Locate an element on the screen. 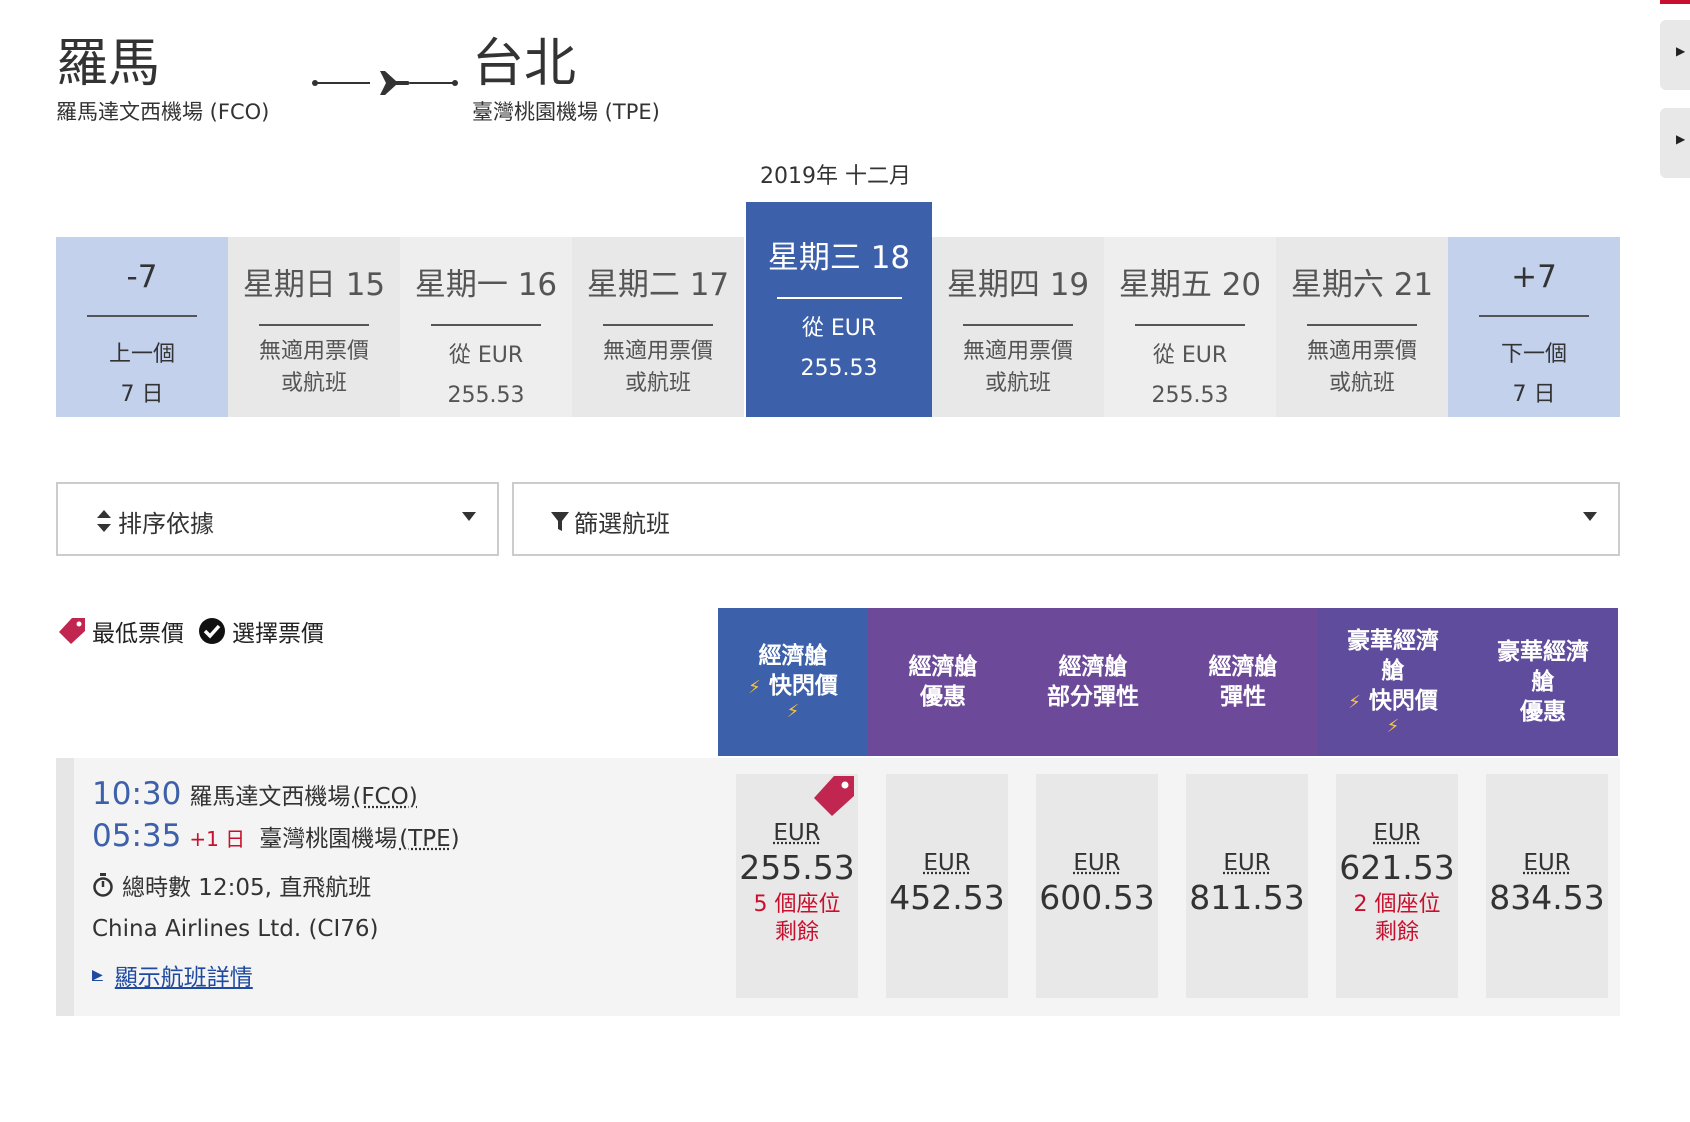 Image resolution: width=1690 pixels, height=1122 pixels. fare-legend: 最低票價 選擇票價 is located at coordinates (198, 631).